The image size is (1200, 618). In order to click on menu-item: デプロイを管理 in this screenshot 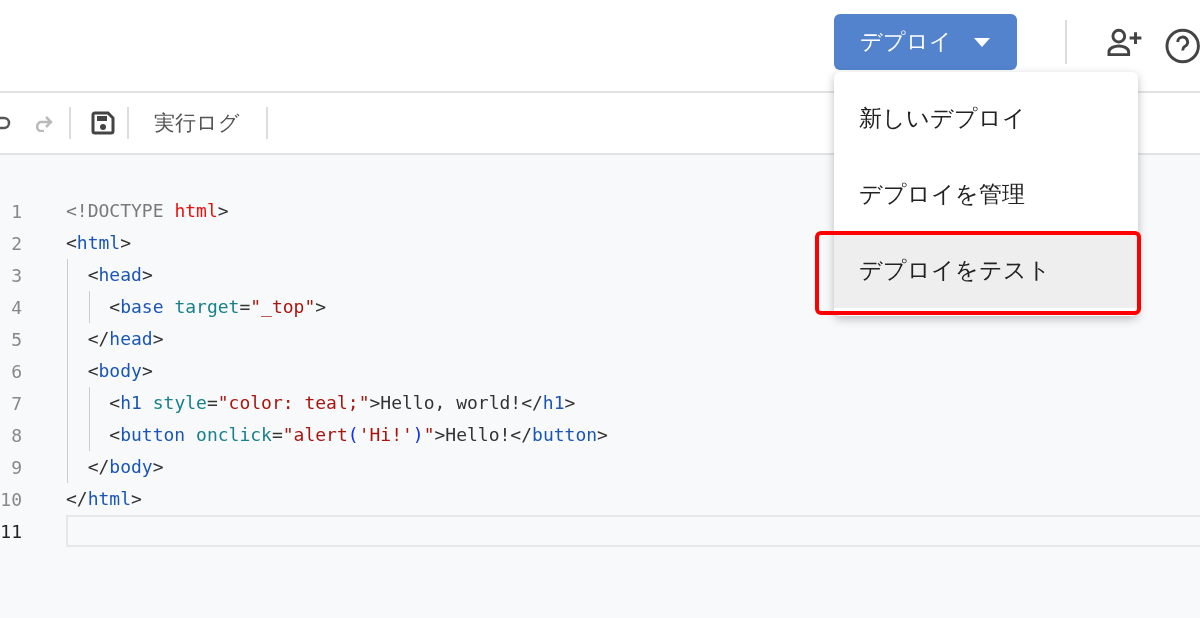, I will do `click(986, 194)`.